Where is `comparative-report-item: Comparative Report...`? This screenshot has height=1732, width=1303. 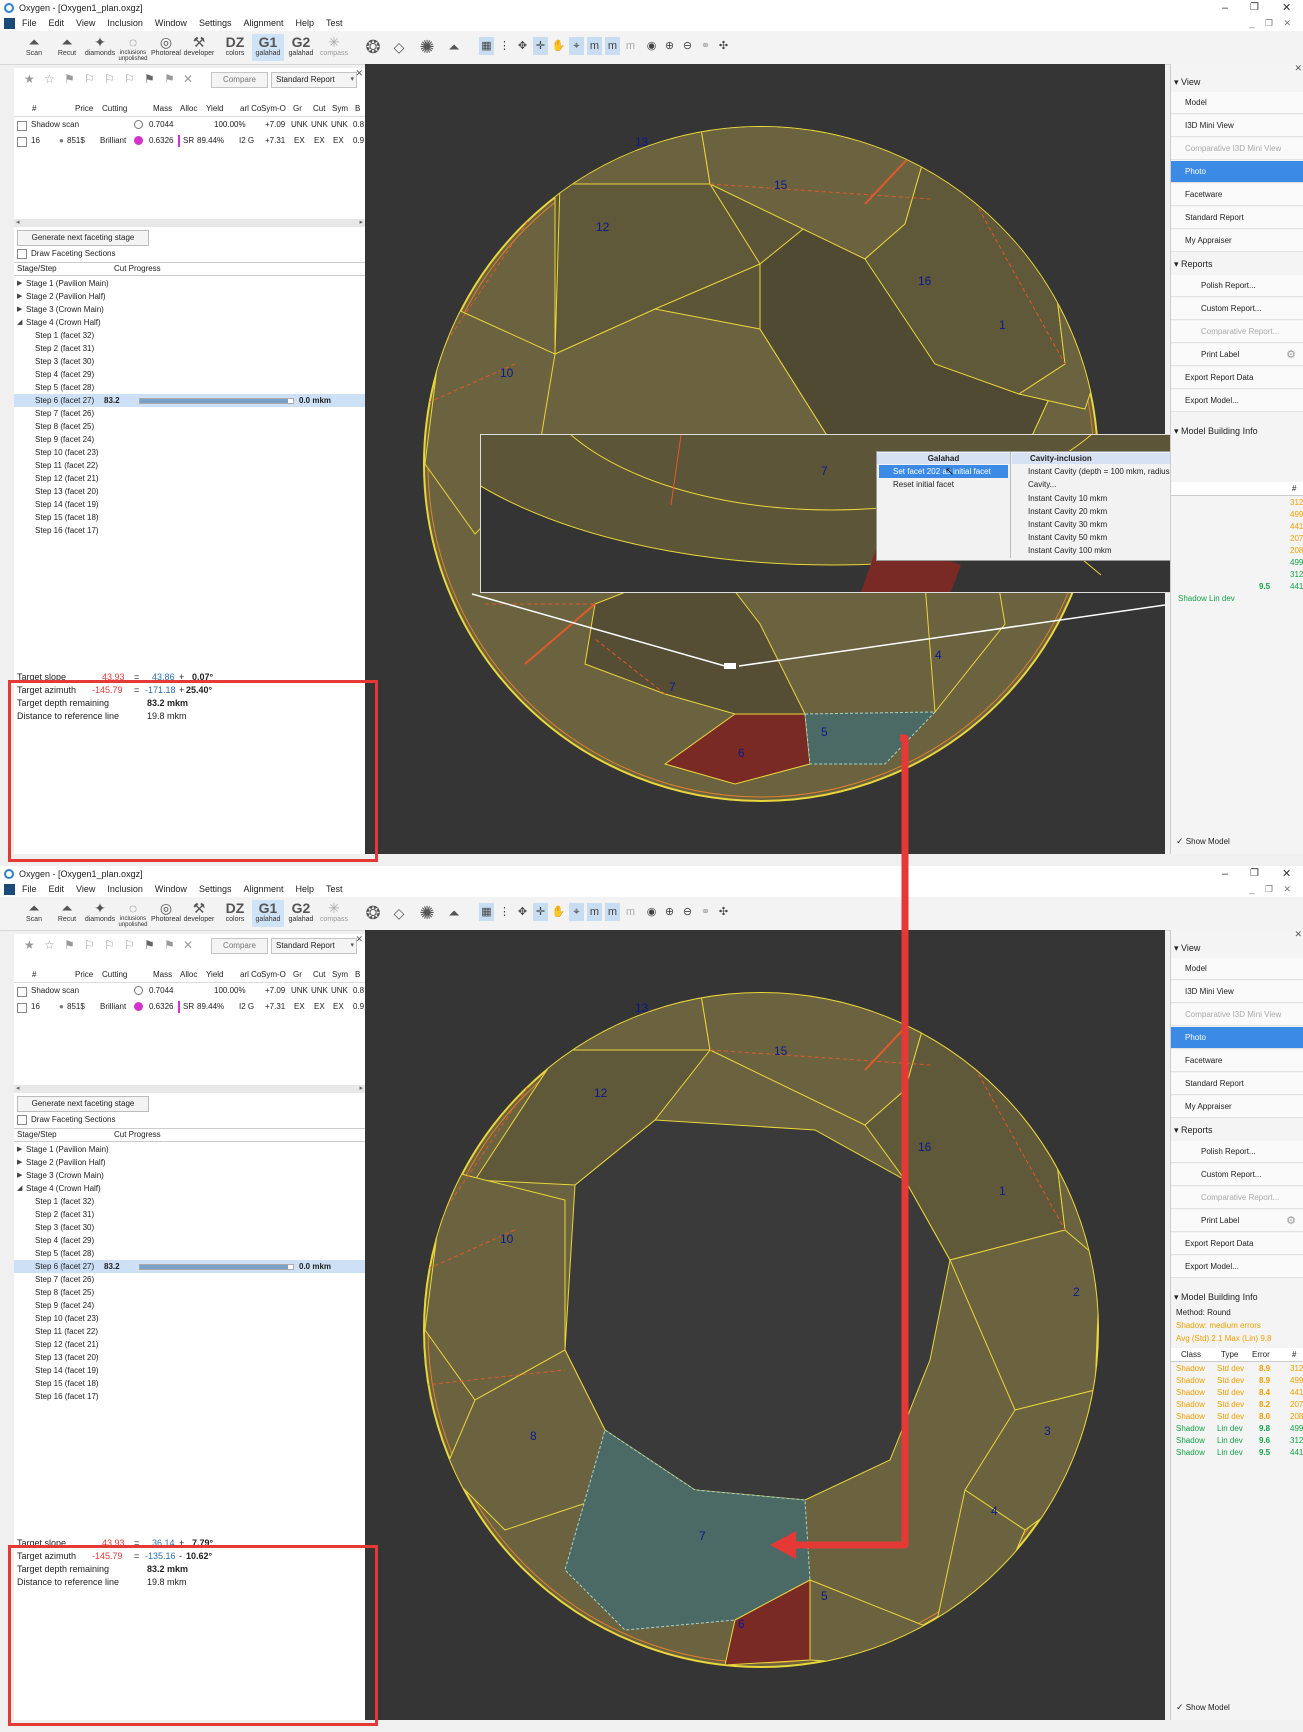 comparative-report-item: Comparative Report... is located at coordinates (1237, 332).